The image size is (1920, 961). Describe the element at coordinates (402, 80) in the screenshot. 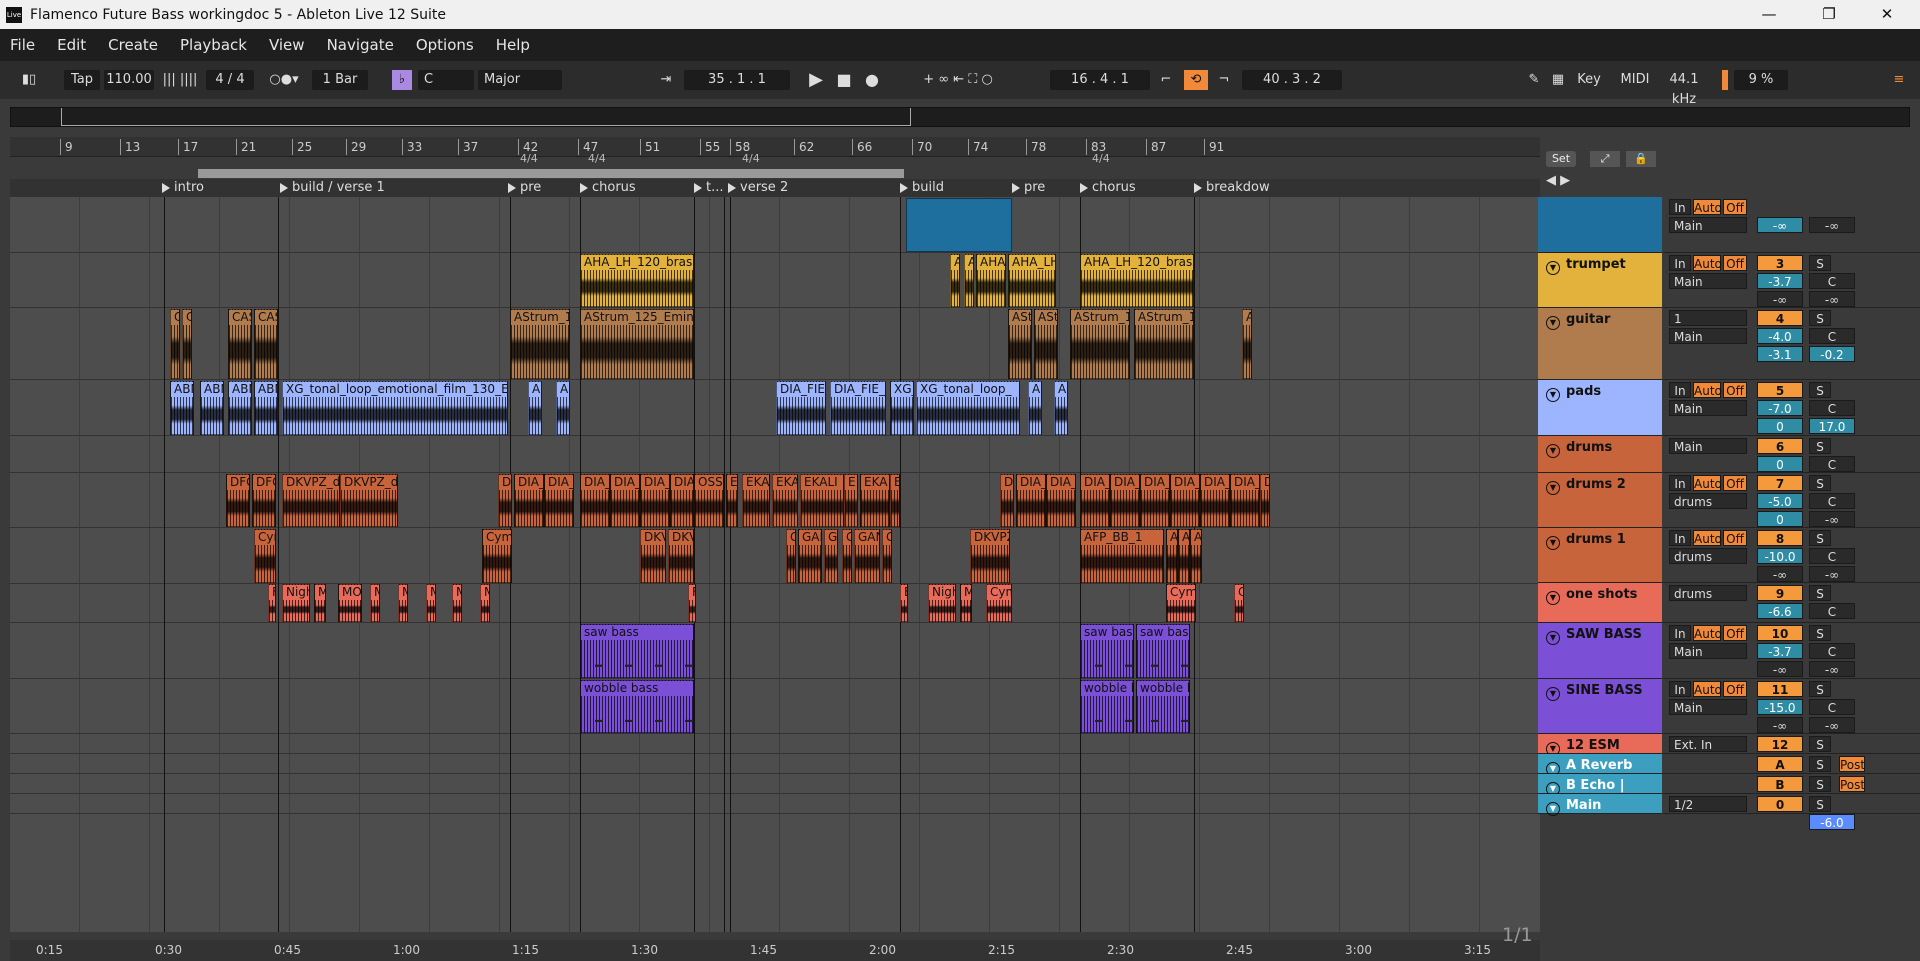

I see `scale-mode-icon: ♭` at that location.